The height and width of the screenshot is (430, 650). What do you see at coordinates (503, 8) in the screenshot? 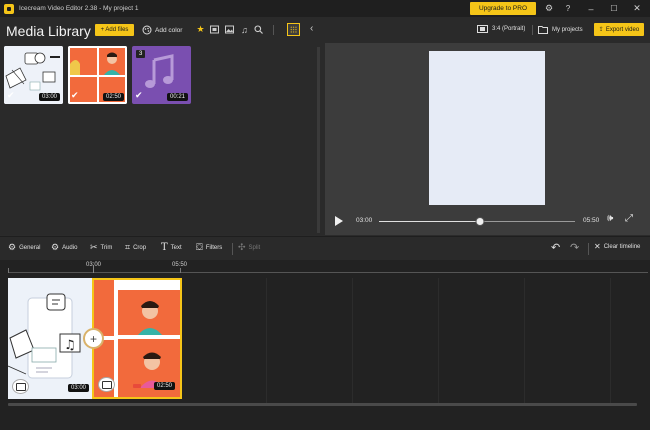
I see `upgrade-button: Upgrade to PRO` at bounding box center [503, 8].